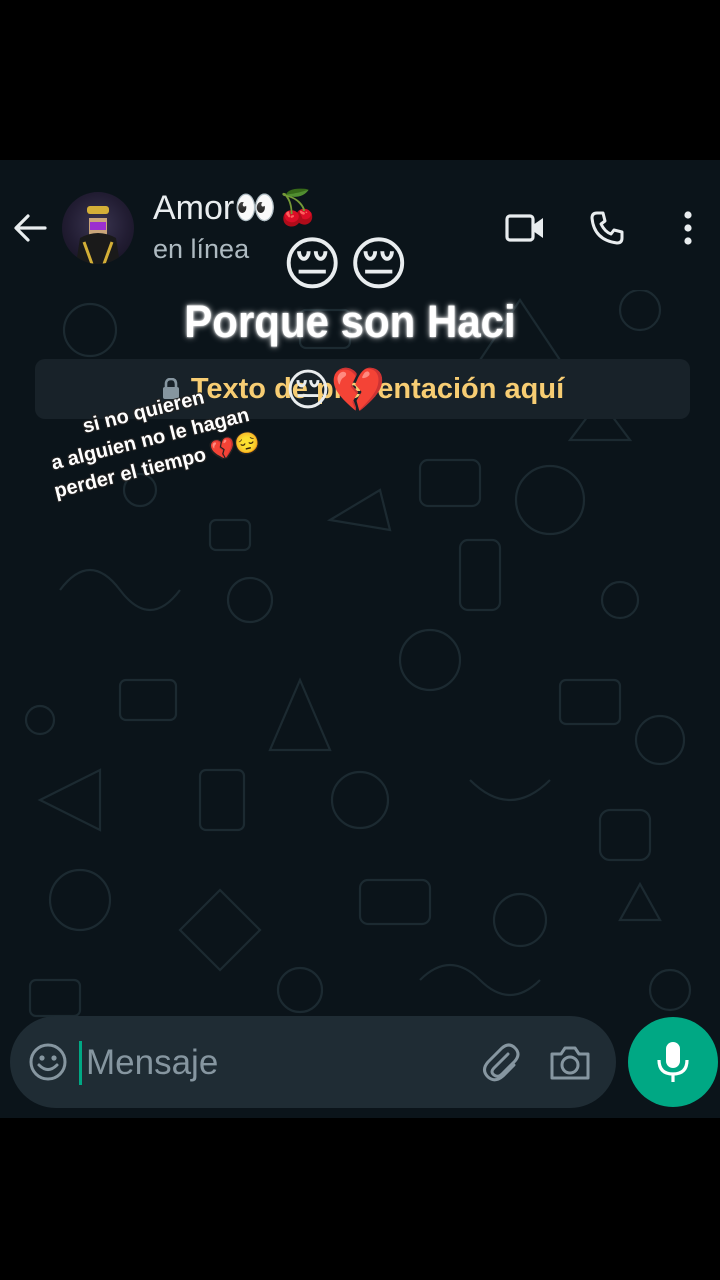  What do you see at coordinates (688, 228) in the screenshot?
I see `more-vert-icon` at bounding box center [688, 228].